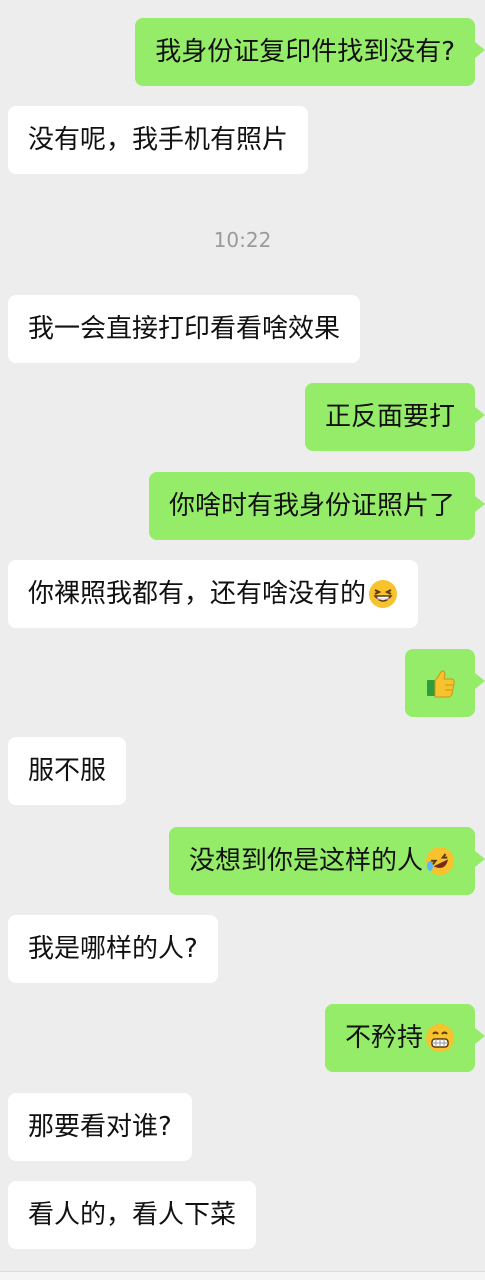 The height and width of the screenshot is (1280, 485). Describe the element at coordinates (440, 1038) in the screenshot. I see `beaming-grin-emoji` at that location.